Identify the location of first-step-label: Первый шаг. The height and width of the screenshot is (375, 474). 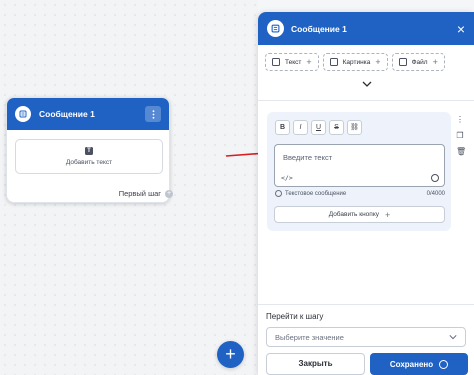
(139, 193).